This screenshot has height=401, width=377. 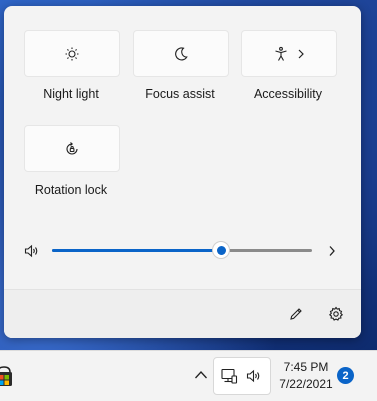 What do you see at coordinates (71, 94) in the screenshot?
I see `night-light-label: Night light` at bounding box center [71, 94].